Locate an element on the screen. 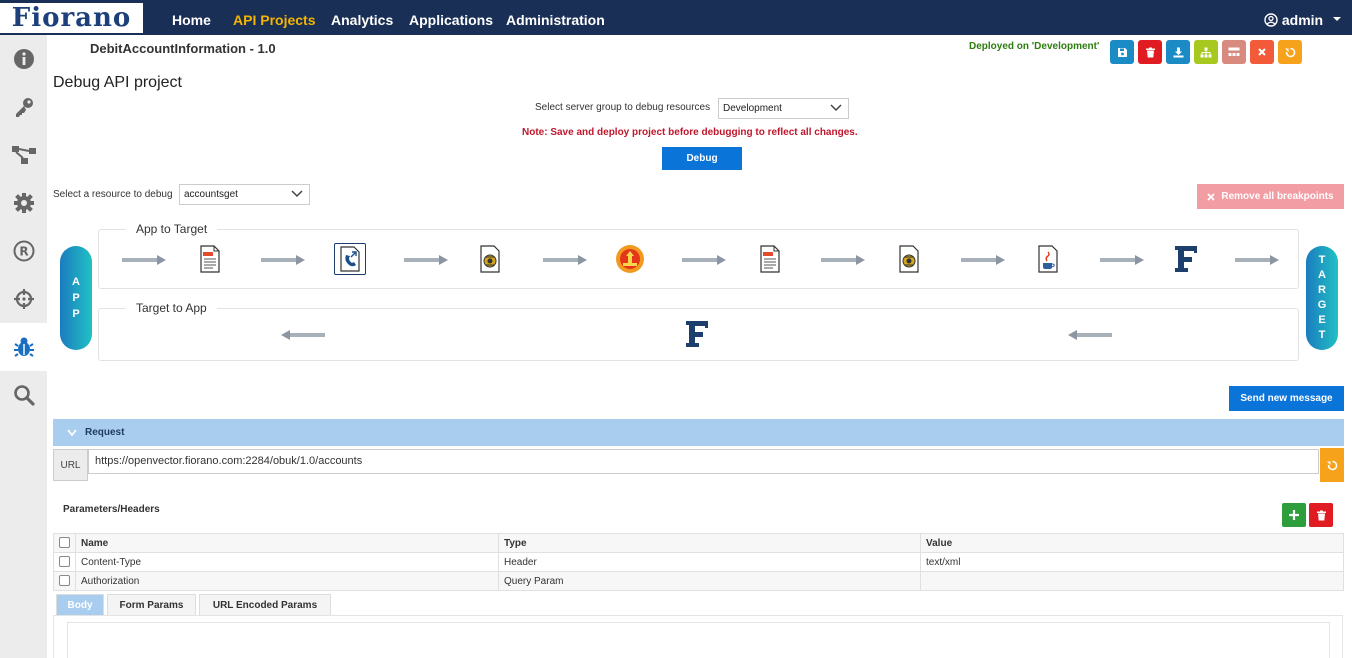  url-label: URL is located at coordinates (70, 465).